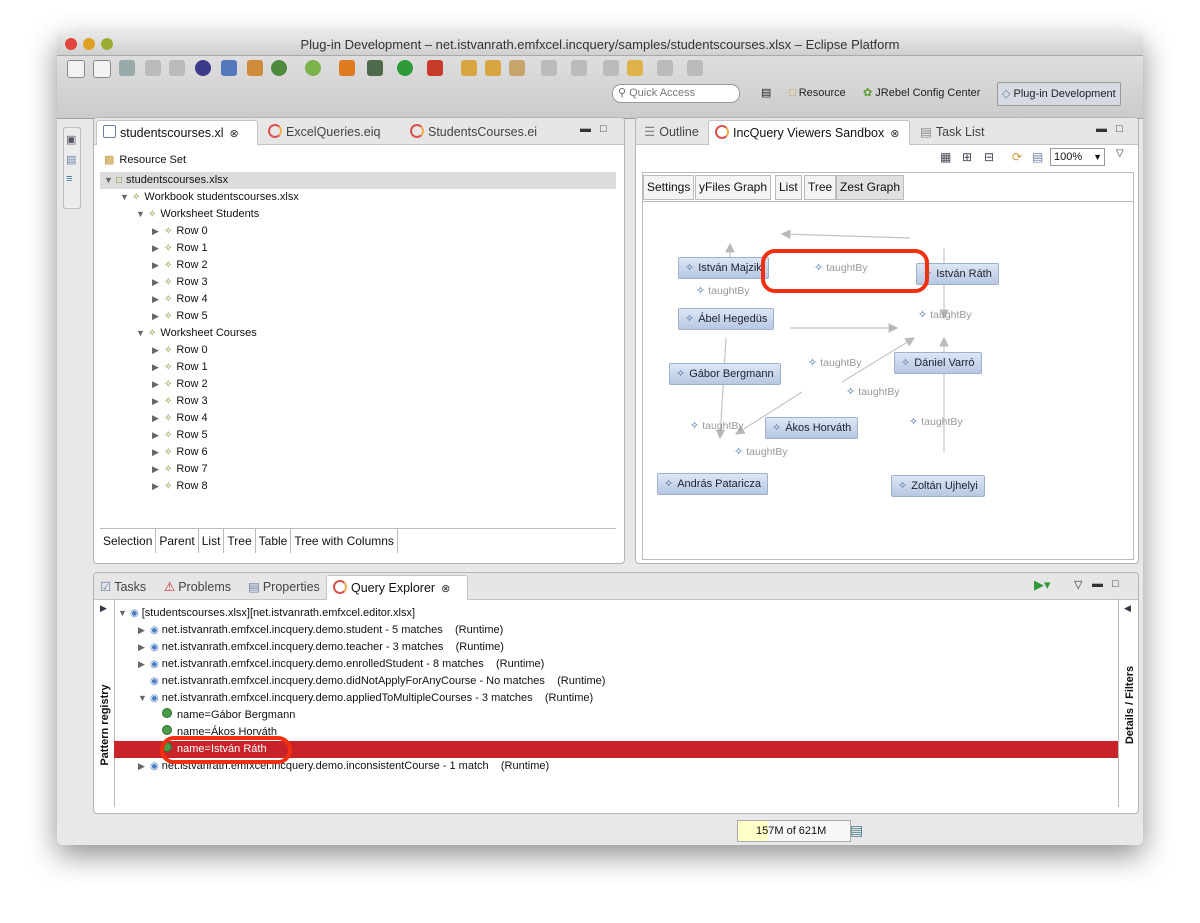  What do you see at coordinates (153, 68) in the screenshot?
I see `save-all-icon` at bounding box center [153, 68].